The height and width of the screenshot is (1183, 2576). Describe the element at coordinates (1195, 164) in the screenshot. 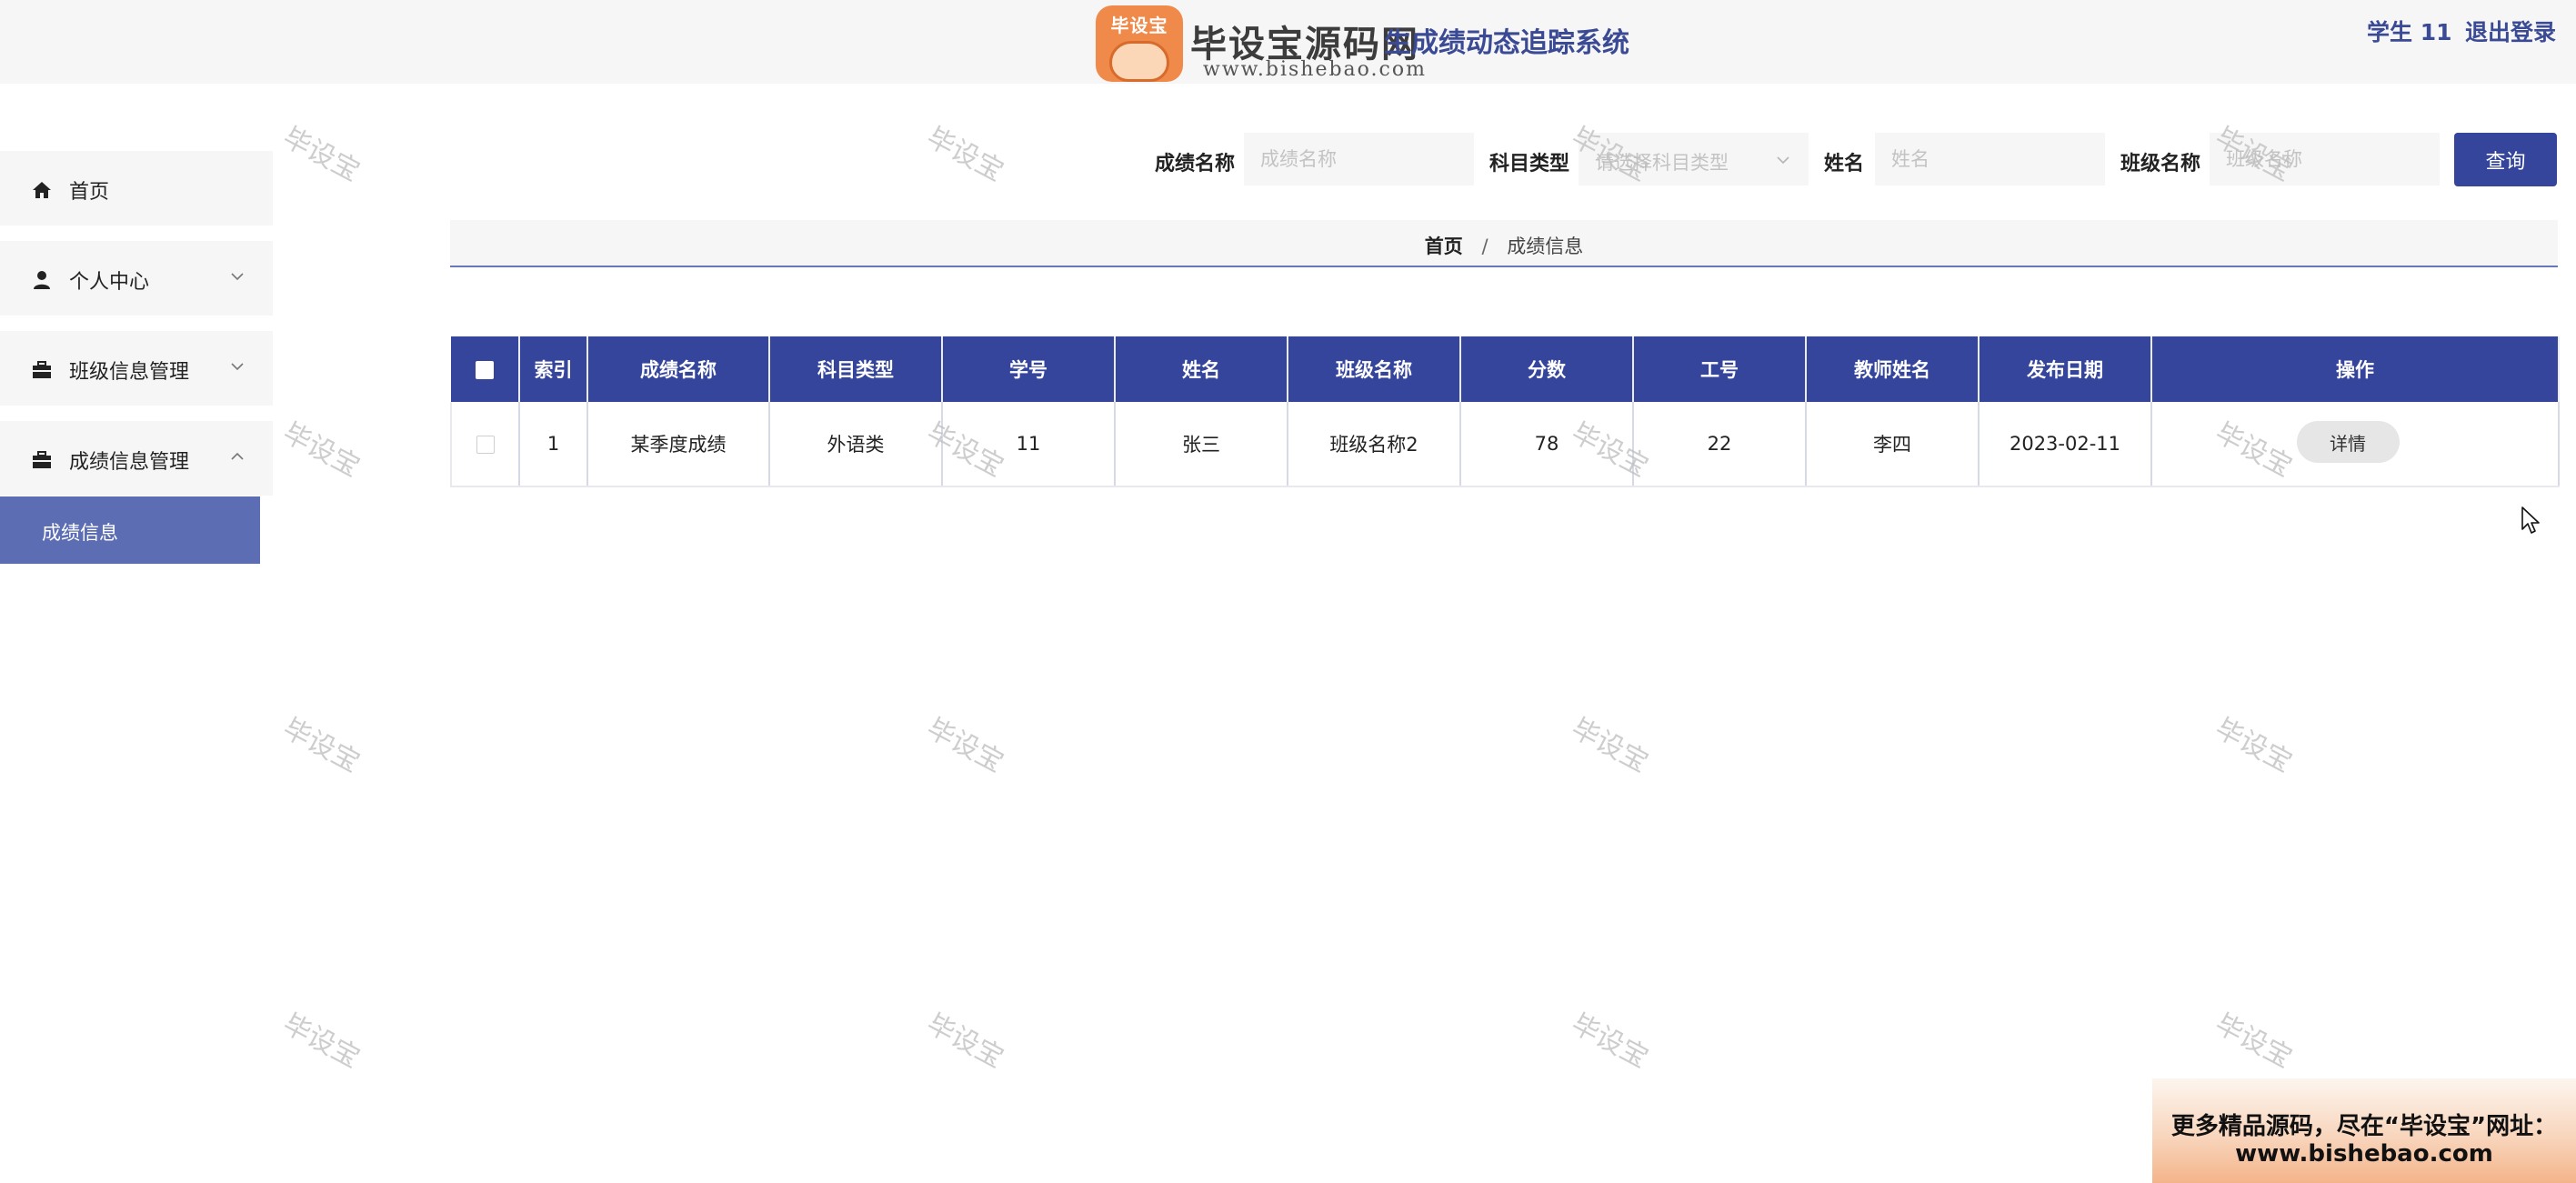

I see `score-name-label: 成绩名称` at that location.